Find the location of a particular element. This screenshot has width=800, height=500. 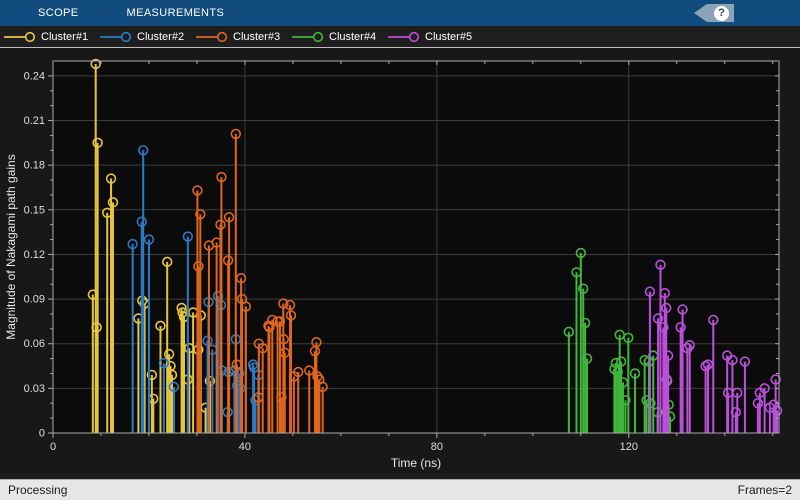

tab-measurements: MEASUREMENTS is located at coordinates (176, 13).